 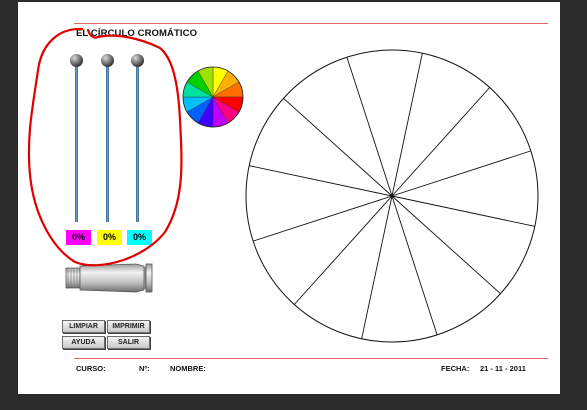 I want to click on yellow-slider-knob, so click(x=107, y=60).